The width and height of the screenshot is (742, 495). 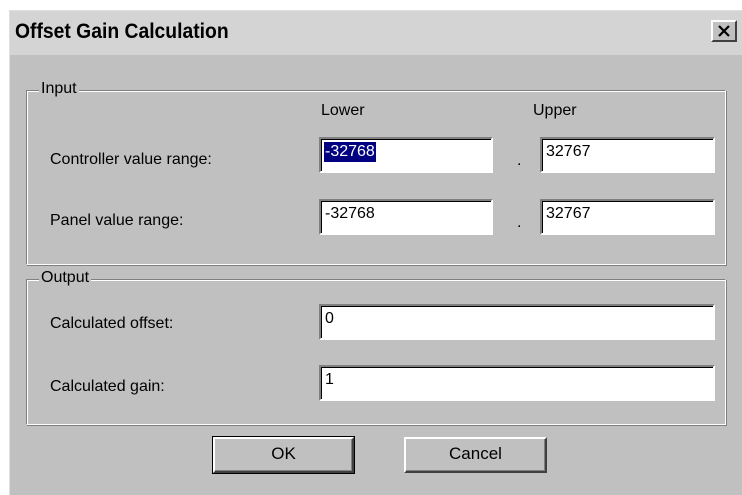 I want to click on panel-range-label: Panel value range:, so click(x=117, y=220).